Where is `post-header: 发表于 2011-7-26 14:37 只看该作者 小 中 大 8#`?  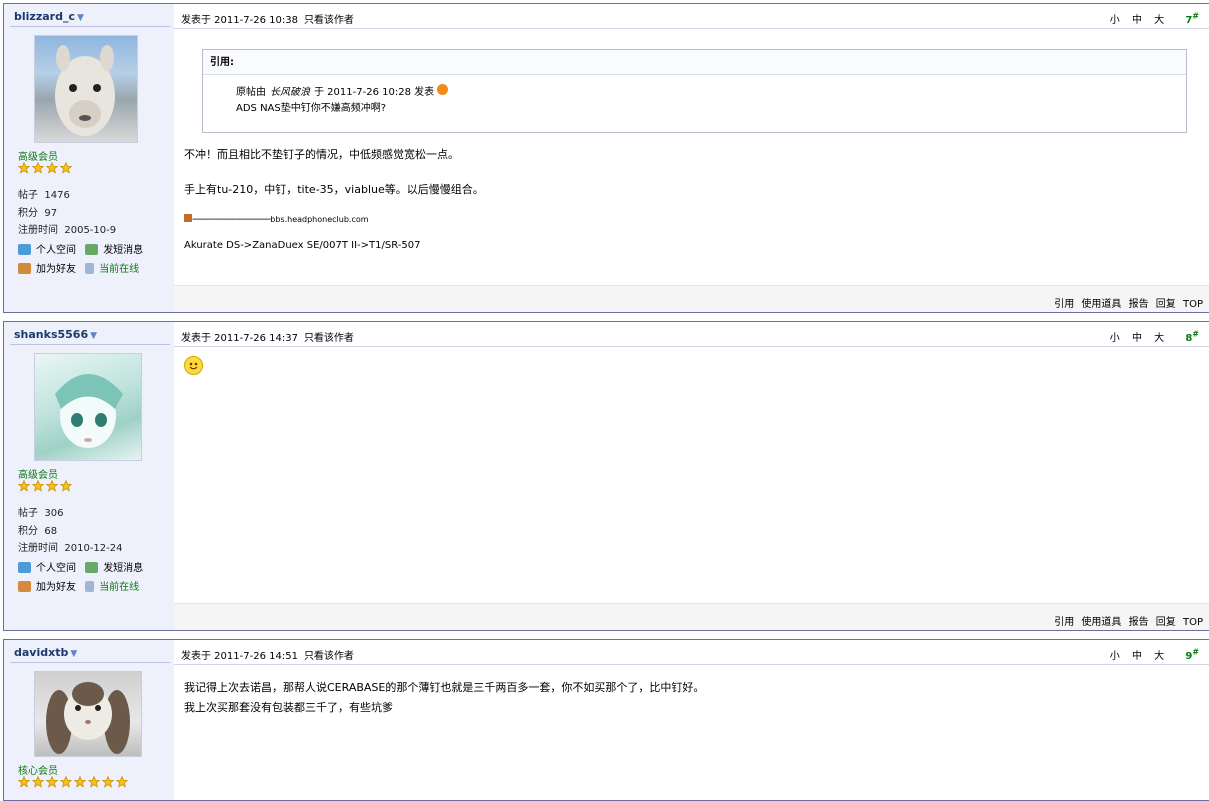 post-header: 发表于 2011-7-26 14:37 只看该作者 小 中 大 8# is located at coordinates (691, 334).